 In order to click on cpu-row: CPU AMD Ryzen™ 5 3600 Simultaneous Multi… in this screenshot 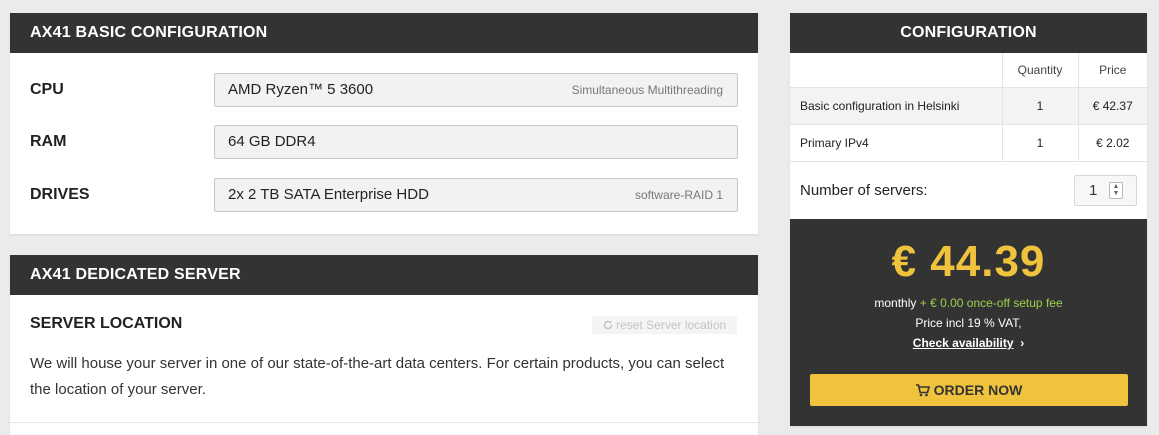, I will do `click(384, 90)`.